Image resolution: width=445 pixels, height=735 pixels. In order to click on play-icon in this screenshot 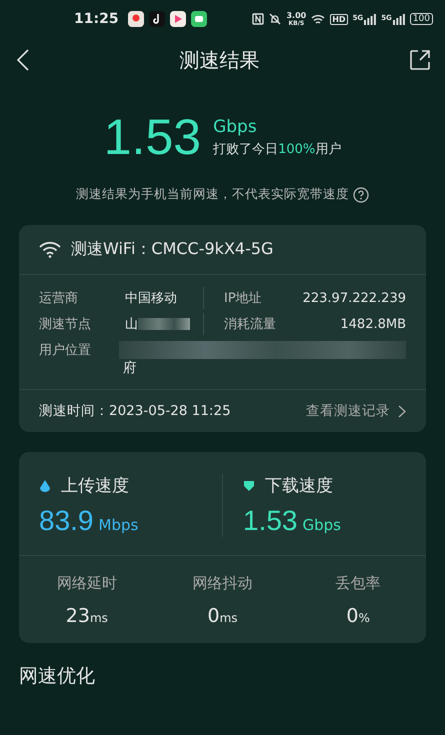, I will do `click(178, 19)`.